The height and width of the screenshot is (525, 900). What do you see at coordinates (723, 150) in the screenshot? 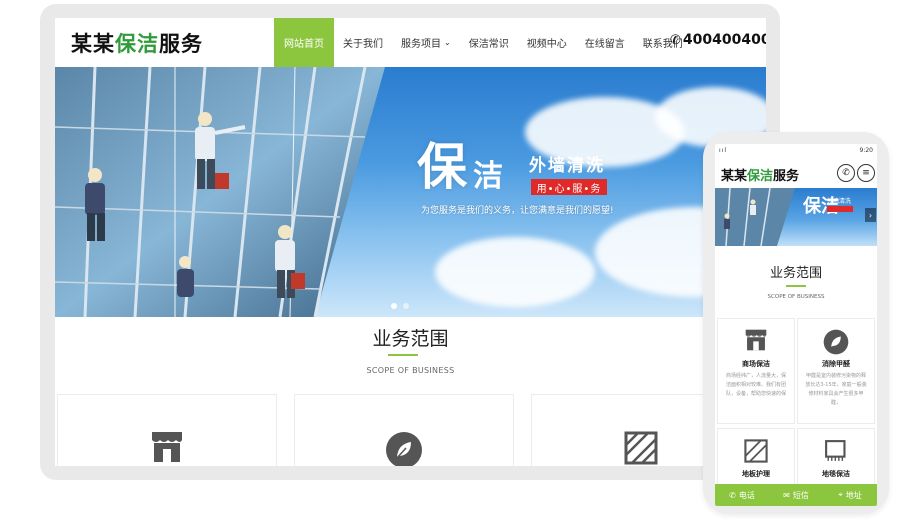
I see `signal-icon: ııl` at bounding box center [723, 150].